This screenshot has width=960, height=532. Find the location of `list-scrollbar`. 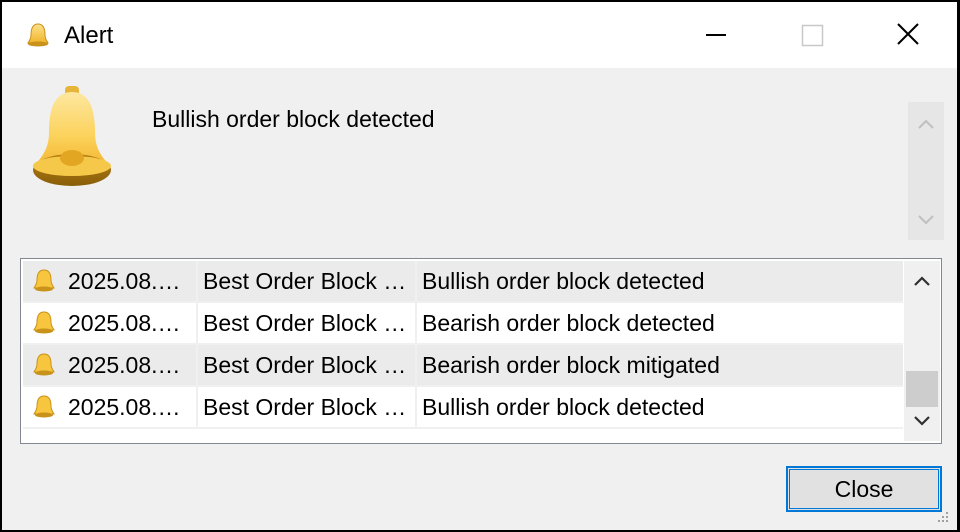

list-scrollbar is located at coordinates (922, 351).